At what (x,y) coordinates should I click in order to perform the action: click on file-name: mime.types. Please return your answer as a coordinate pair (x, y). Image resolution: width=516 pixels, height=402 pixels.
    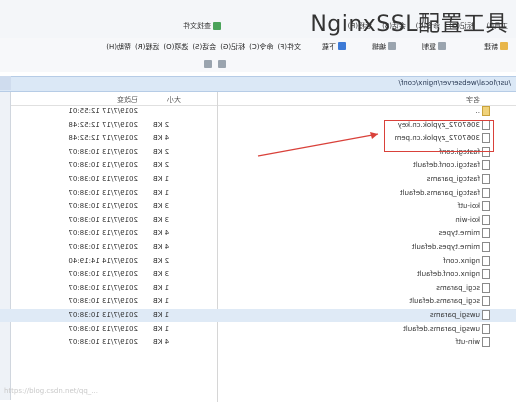
    Looking at the image, I should click on (459, 233).